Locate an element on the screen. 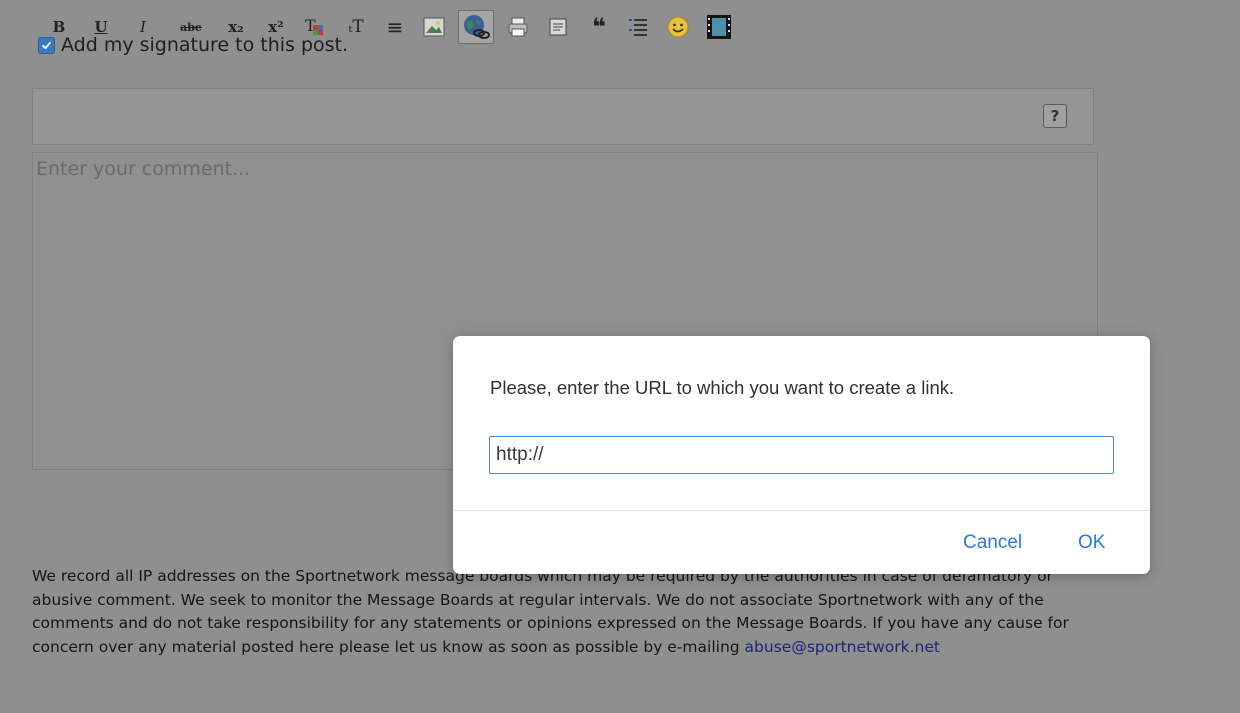 Image resolution: width=1240 pixels, height=713 pixels. video-button is located at coordinates (719, 27).